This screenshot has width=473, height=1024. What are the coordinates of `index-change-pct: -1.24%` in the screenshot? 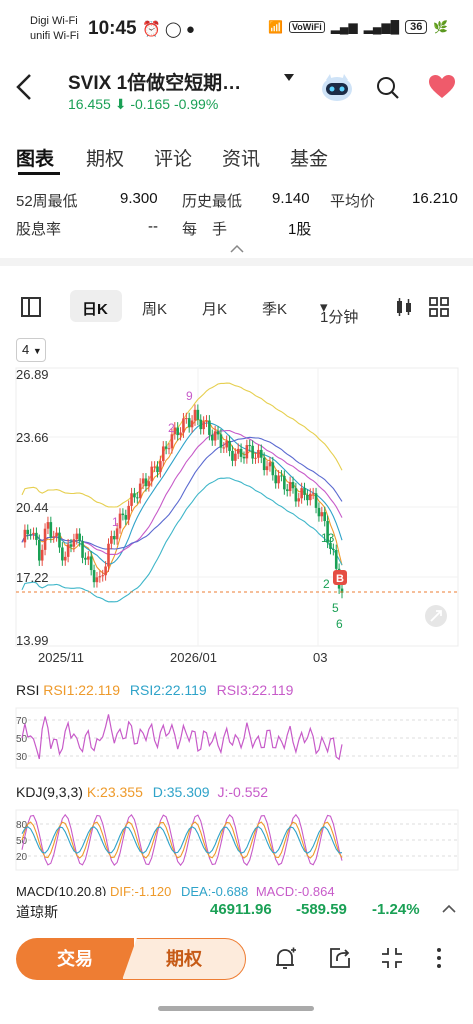 It's located at (396, 909).